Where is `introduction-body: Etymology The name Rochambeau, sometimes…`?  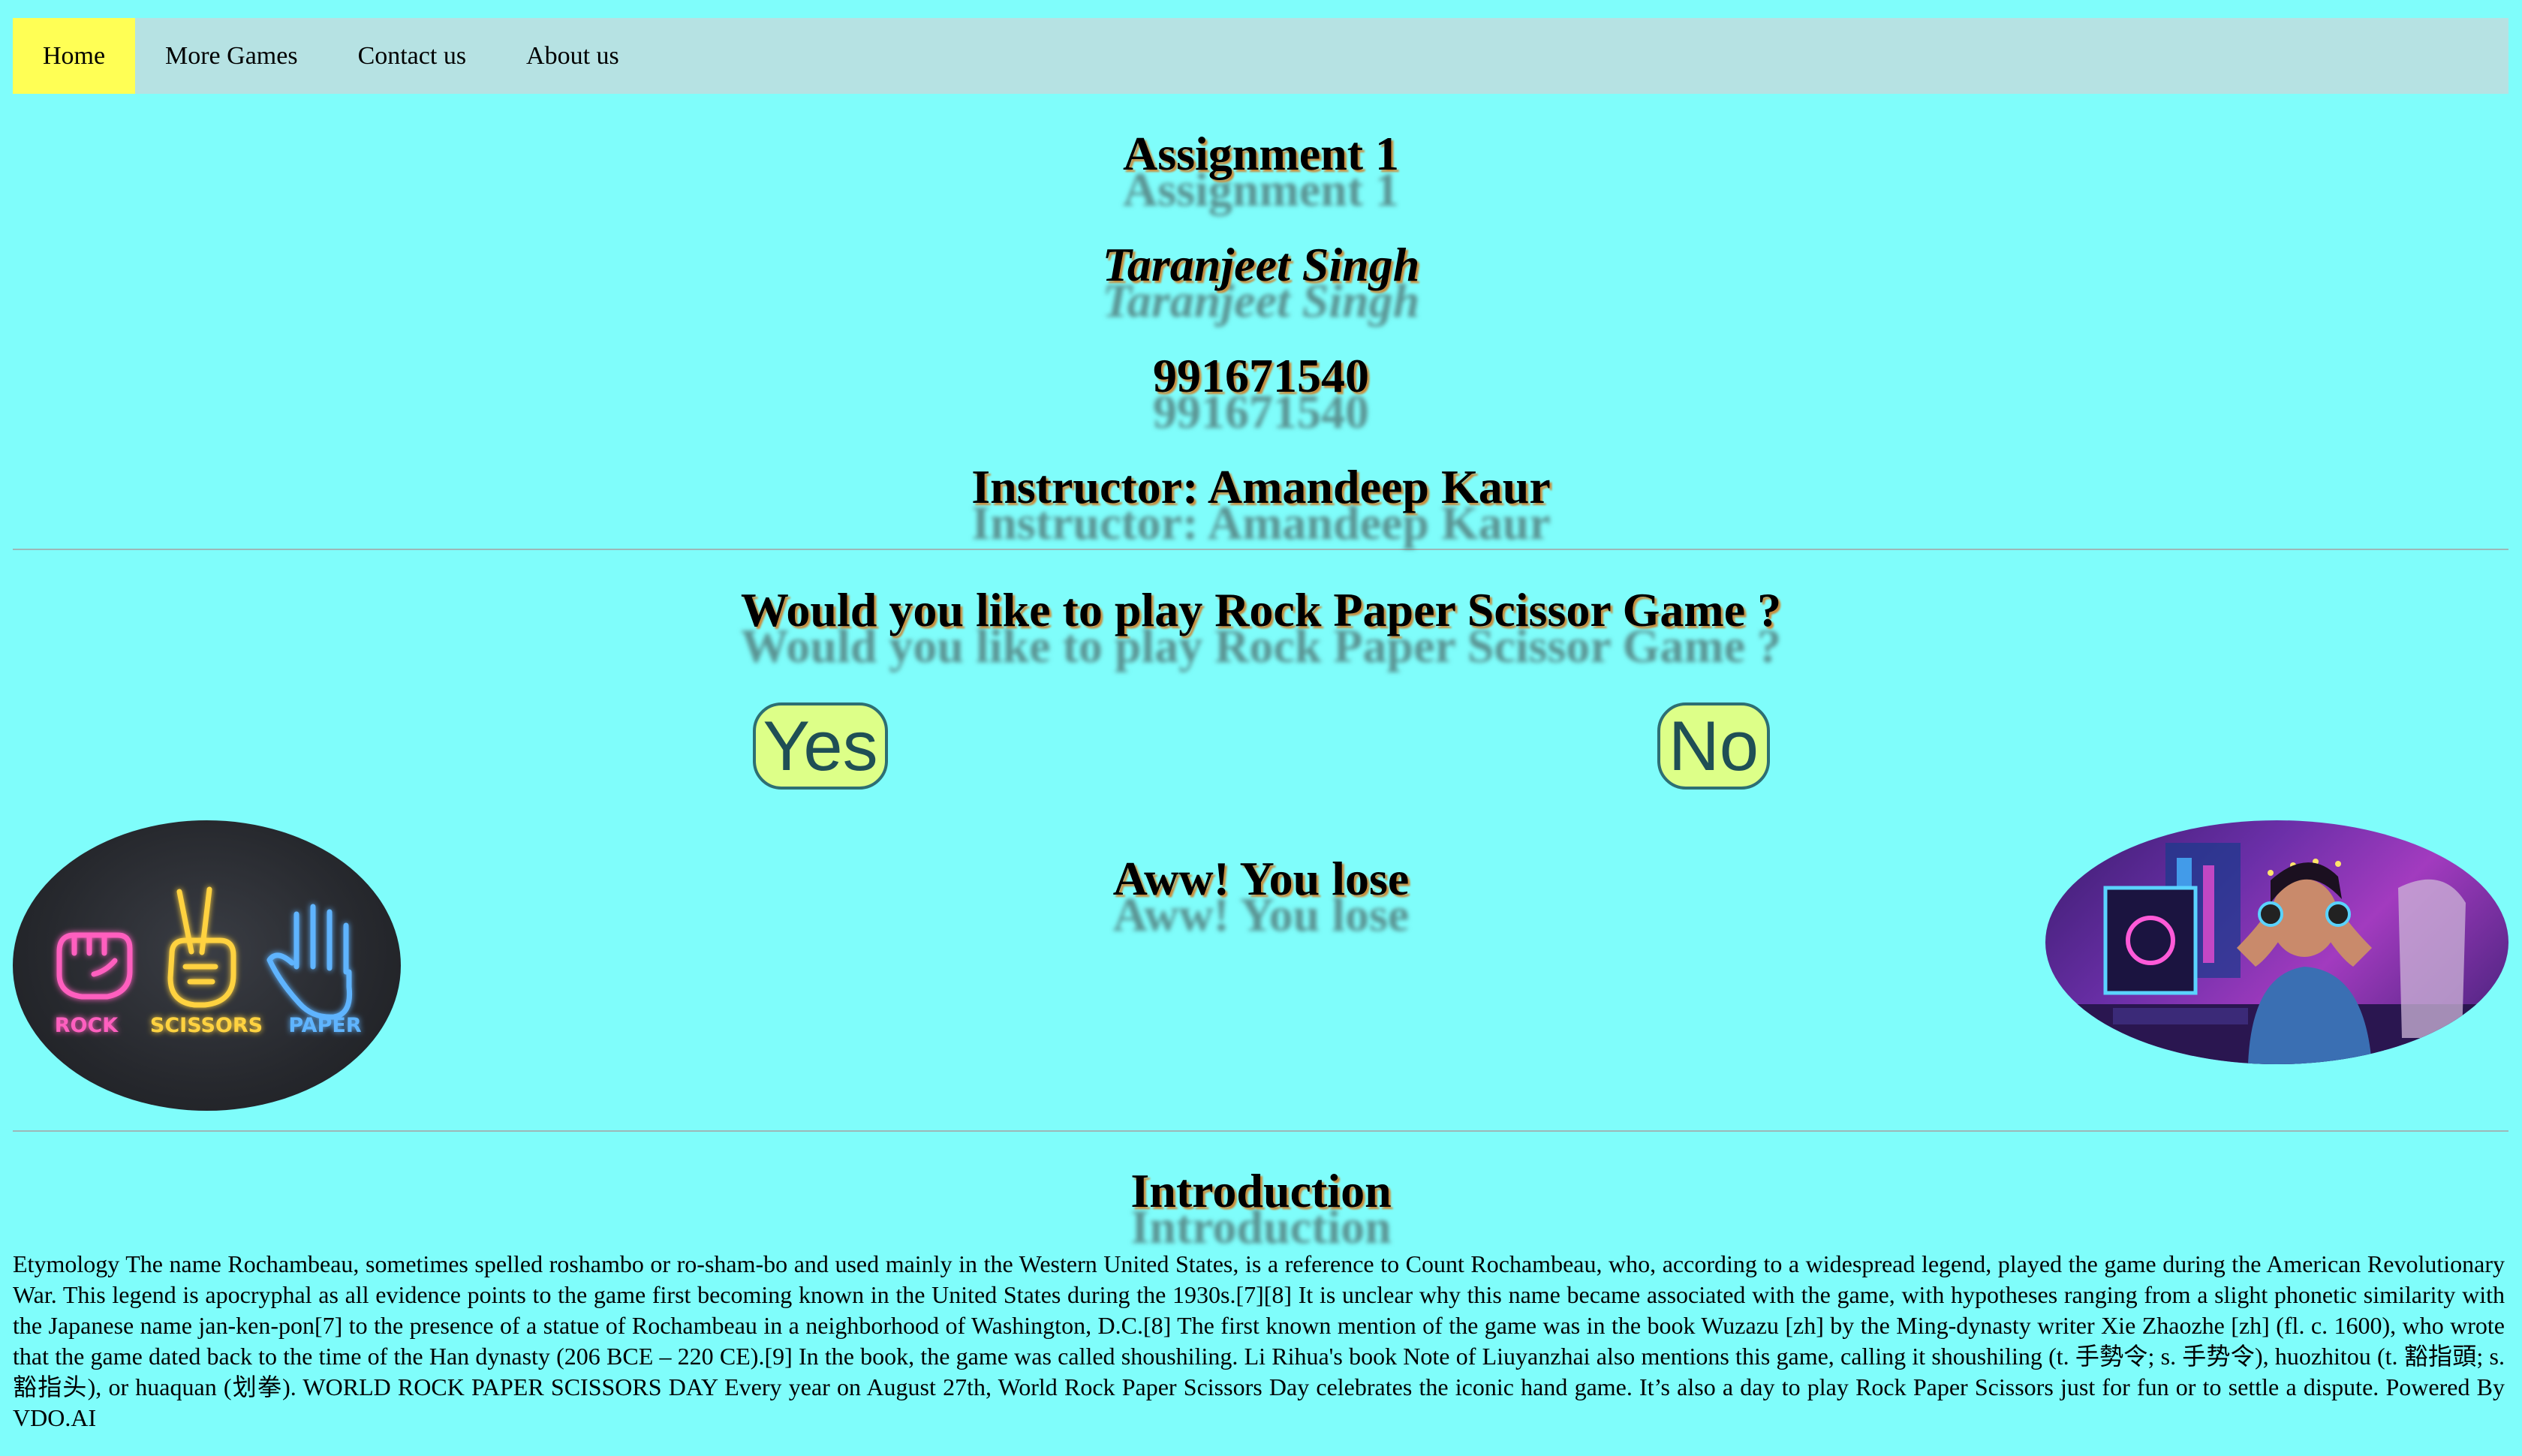 introduction-body: Etymology The name Rochambeau, sometimes… is located at coordinates (1259, 1340).